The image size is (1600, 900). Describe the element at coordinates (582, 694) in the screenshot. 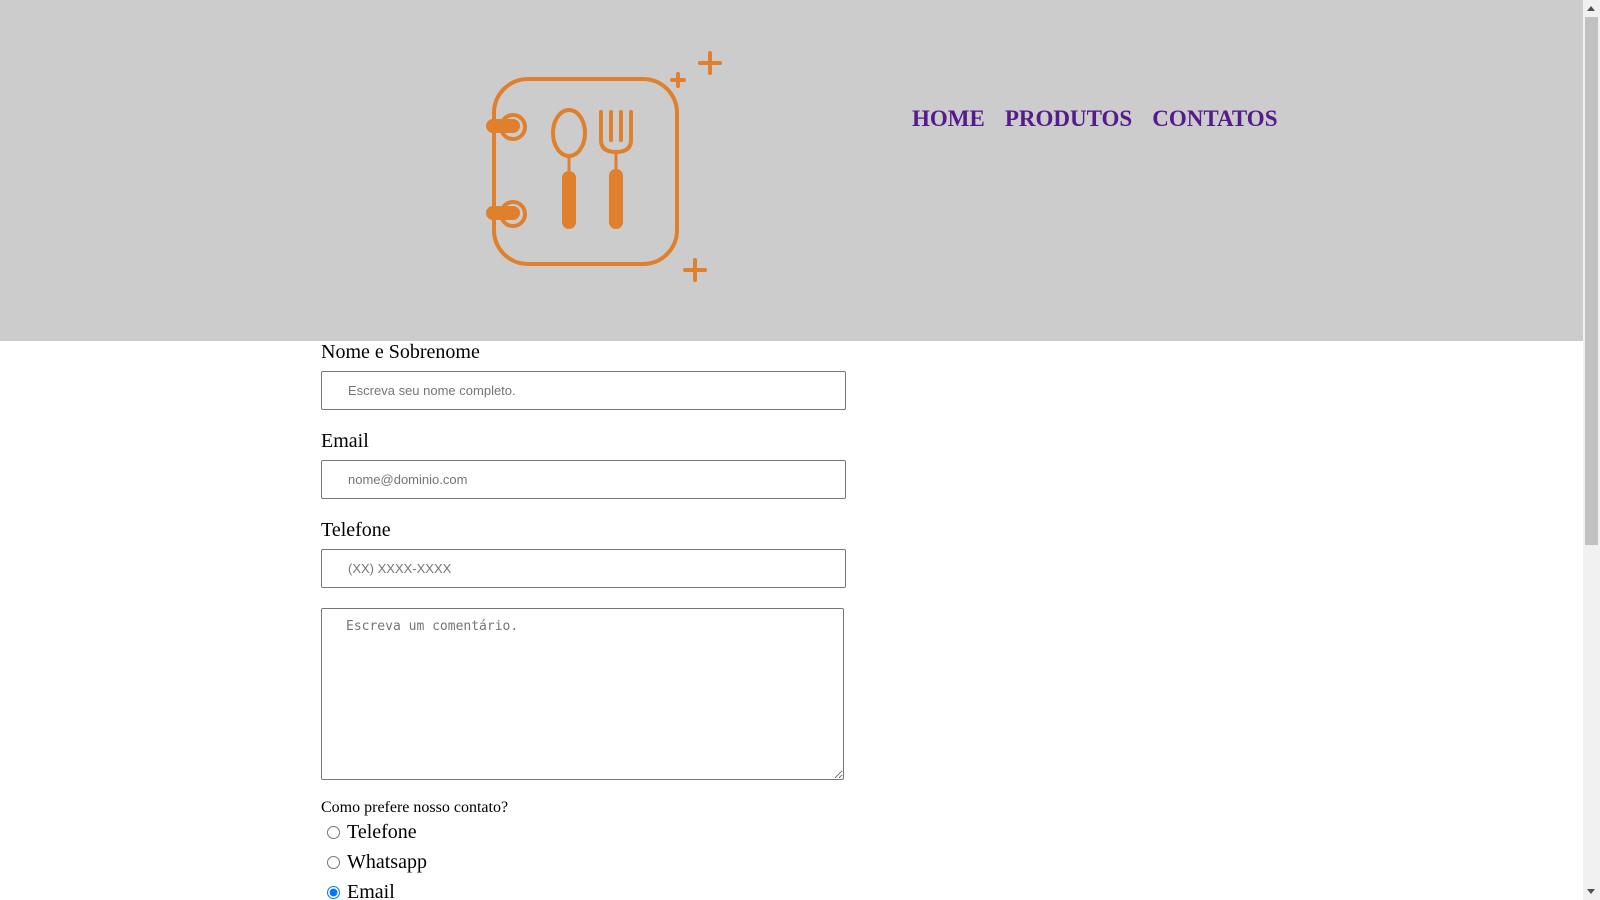

I see `comment-textarea` at that location.